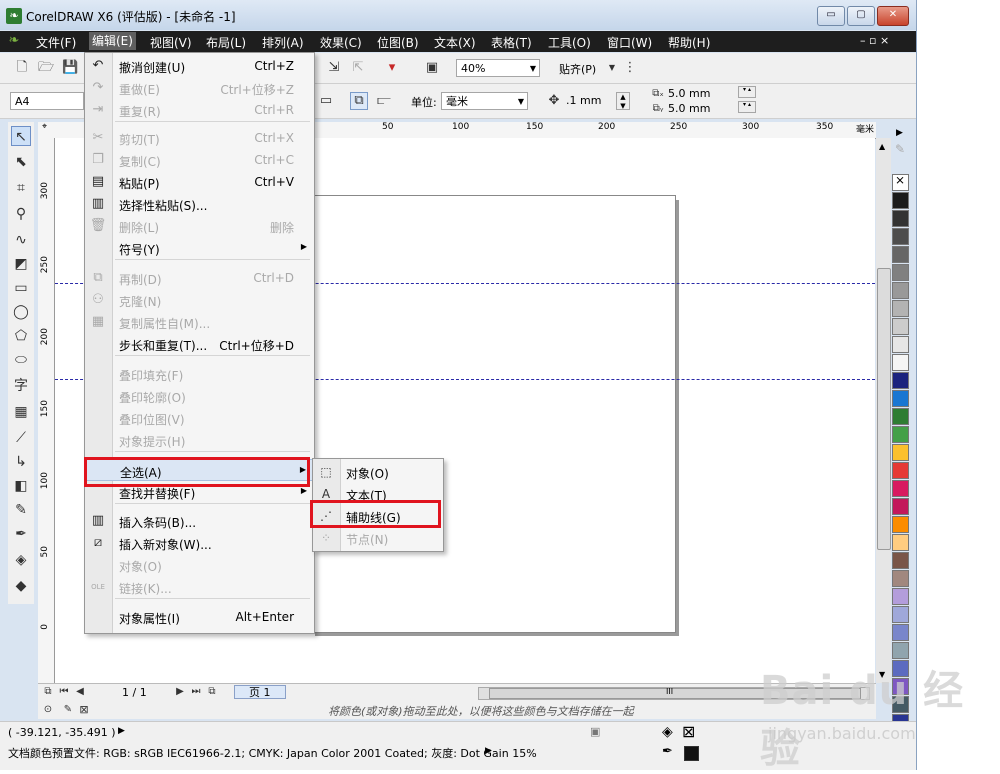 This screenshot has width=1000, height=774. What do you see at coordinates (688, 731) in the screenshot?
I see `no-fill-indicator-icon: ⊠` at bounding box center [688, 731].